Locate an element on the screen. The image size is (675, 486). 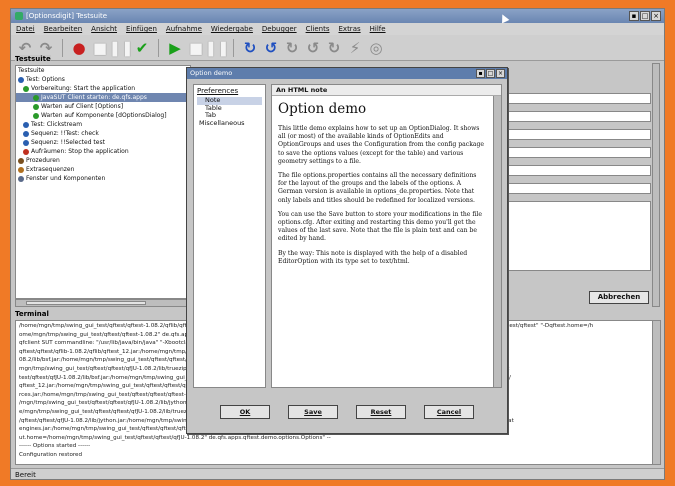
dialog-title: Option demo is located at coordinates (211, 73).